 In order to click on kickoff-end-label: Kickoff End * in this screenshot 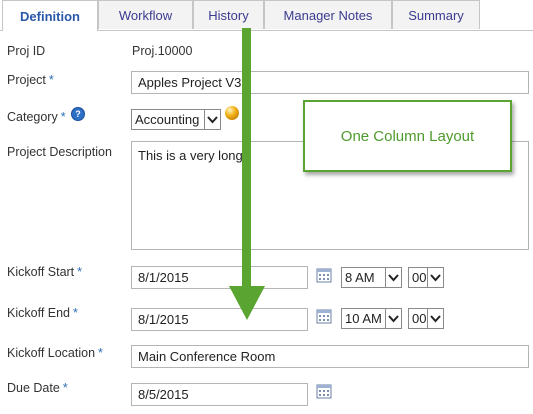, I will do `click(42, 313)`.